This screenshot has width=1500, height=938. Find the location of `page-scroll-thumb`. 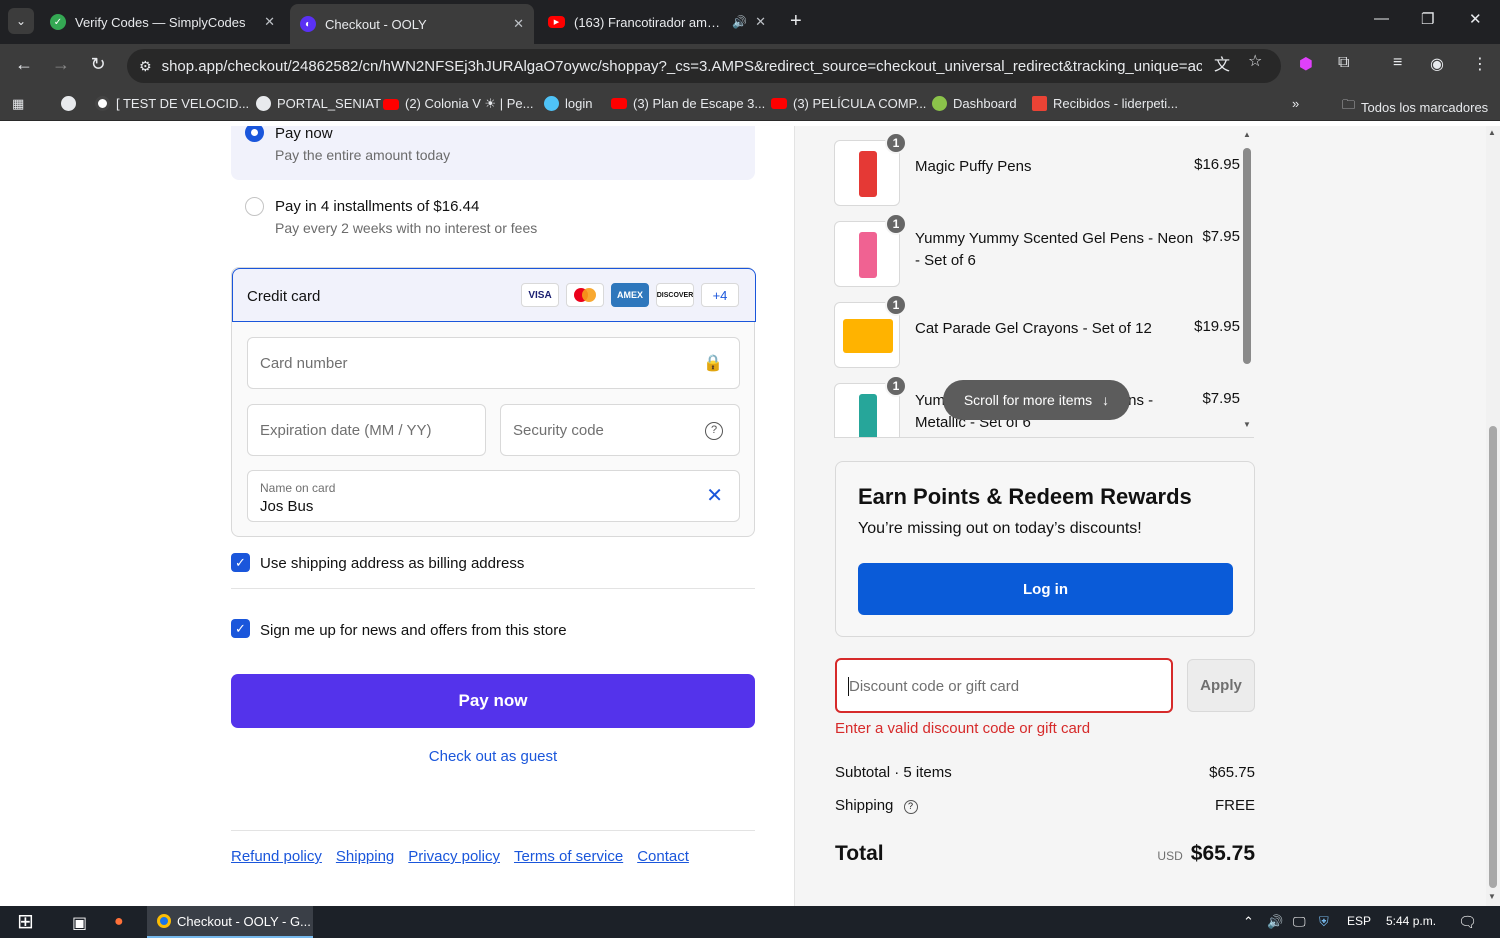

page-scroll-thumb is located at coordinates (1493, 657).